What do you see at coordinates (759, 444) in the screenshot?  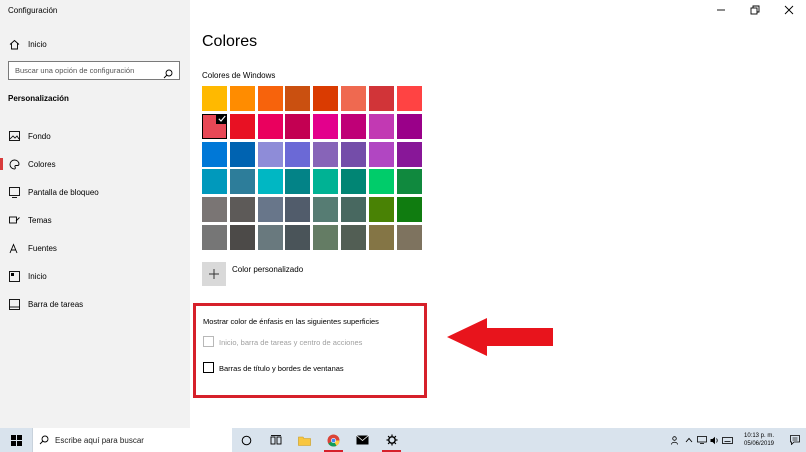 I see `clock-date: 05/06/2019` at bounding box center [759, 444].